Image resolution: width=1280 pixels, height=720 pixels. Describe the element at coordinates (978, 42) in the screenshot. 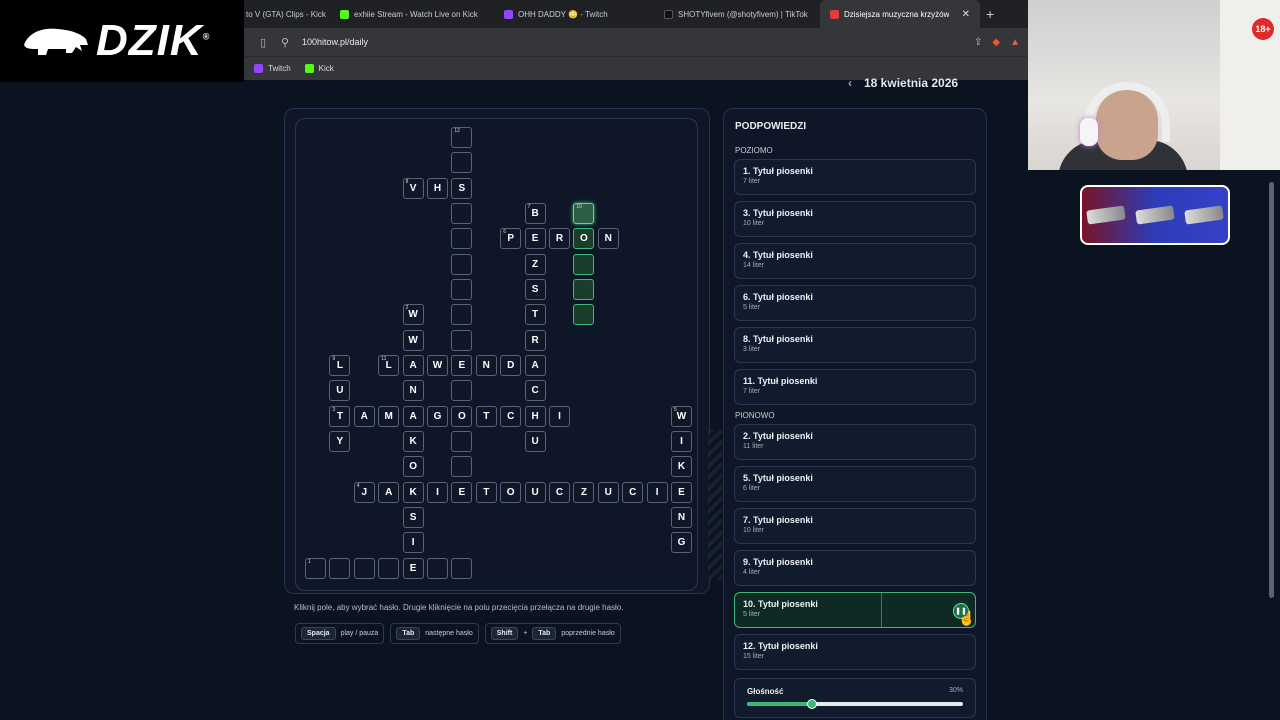

I see `share-icon: ⇪` at that location.